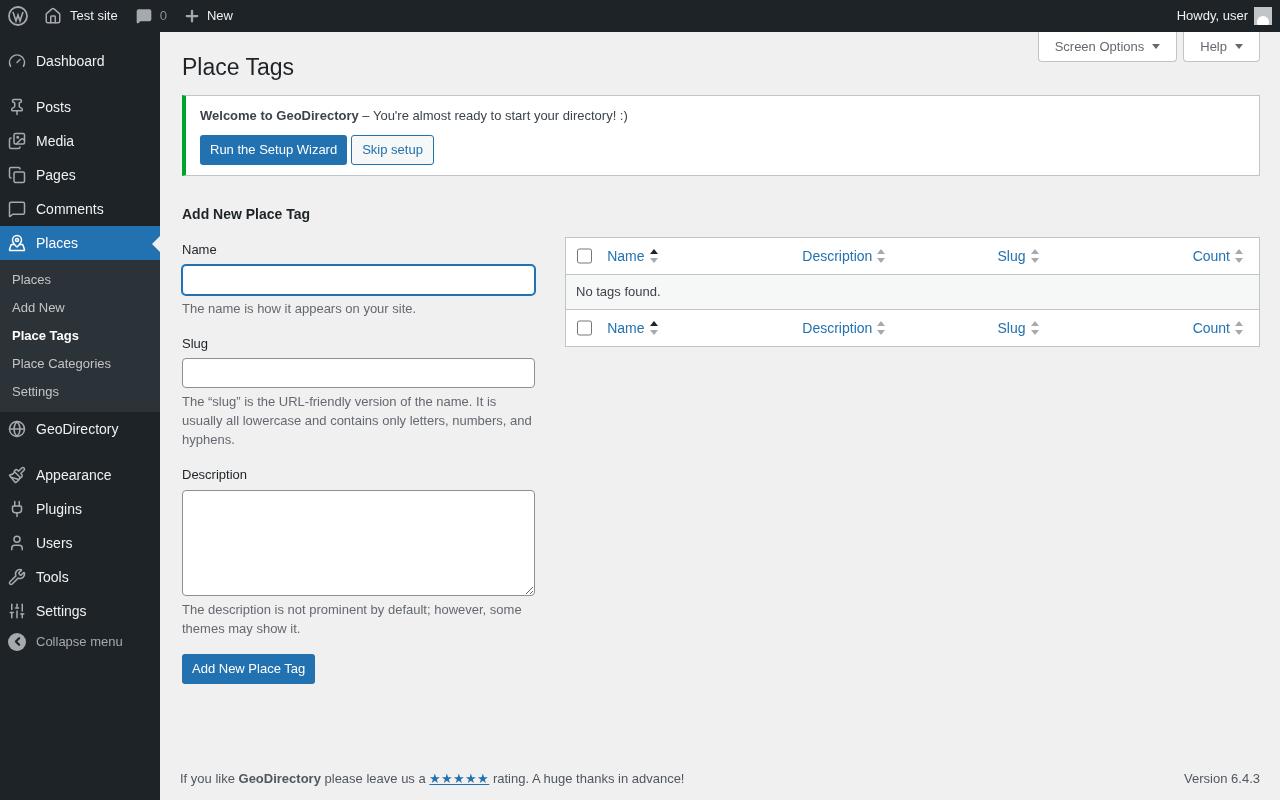 This screenshot has width=1280, height=800. What do you see at coordinates (17, 243) in the screenshot?
I see `map-pin-icon` at bounding box center [17, 243].